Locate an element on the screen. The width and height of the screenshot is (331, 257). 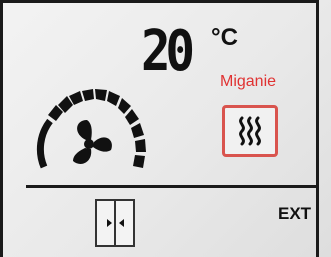
door-leaf-left is located at coordinates (105, 223).